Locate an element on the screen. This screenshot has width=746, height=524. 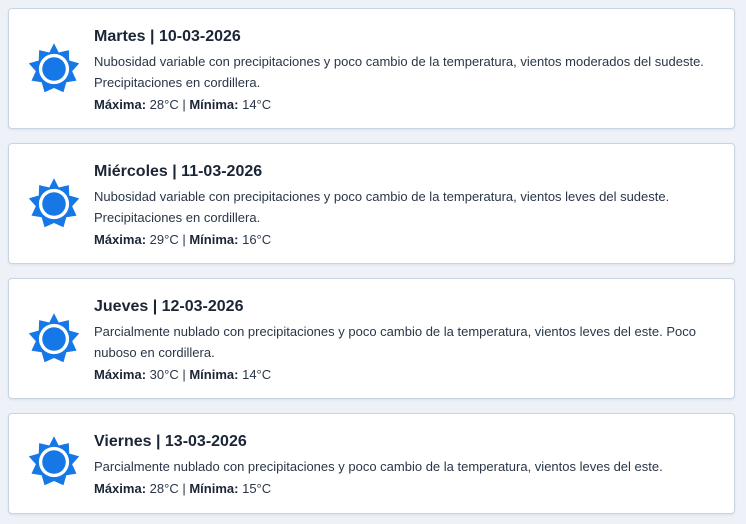
temperature-range: Máxima: 29°C | Mínima: 16°C is located at coordinates (408, 240).